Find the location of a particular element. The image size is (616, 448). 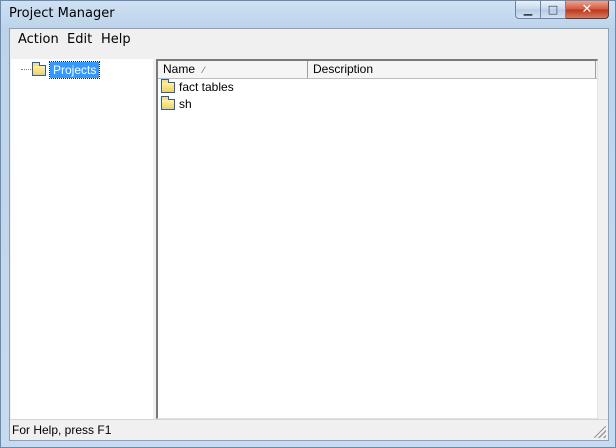

menu-edit: Edit is located at coordinates (79, 39).